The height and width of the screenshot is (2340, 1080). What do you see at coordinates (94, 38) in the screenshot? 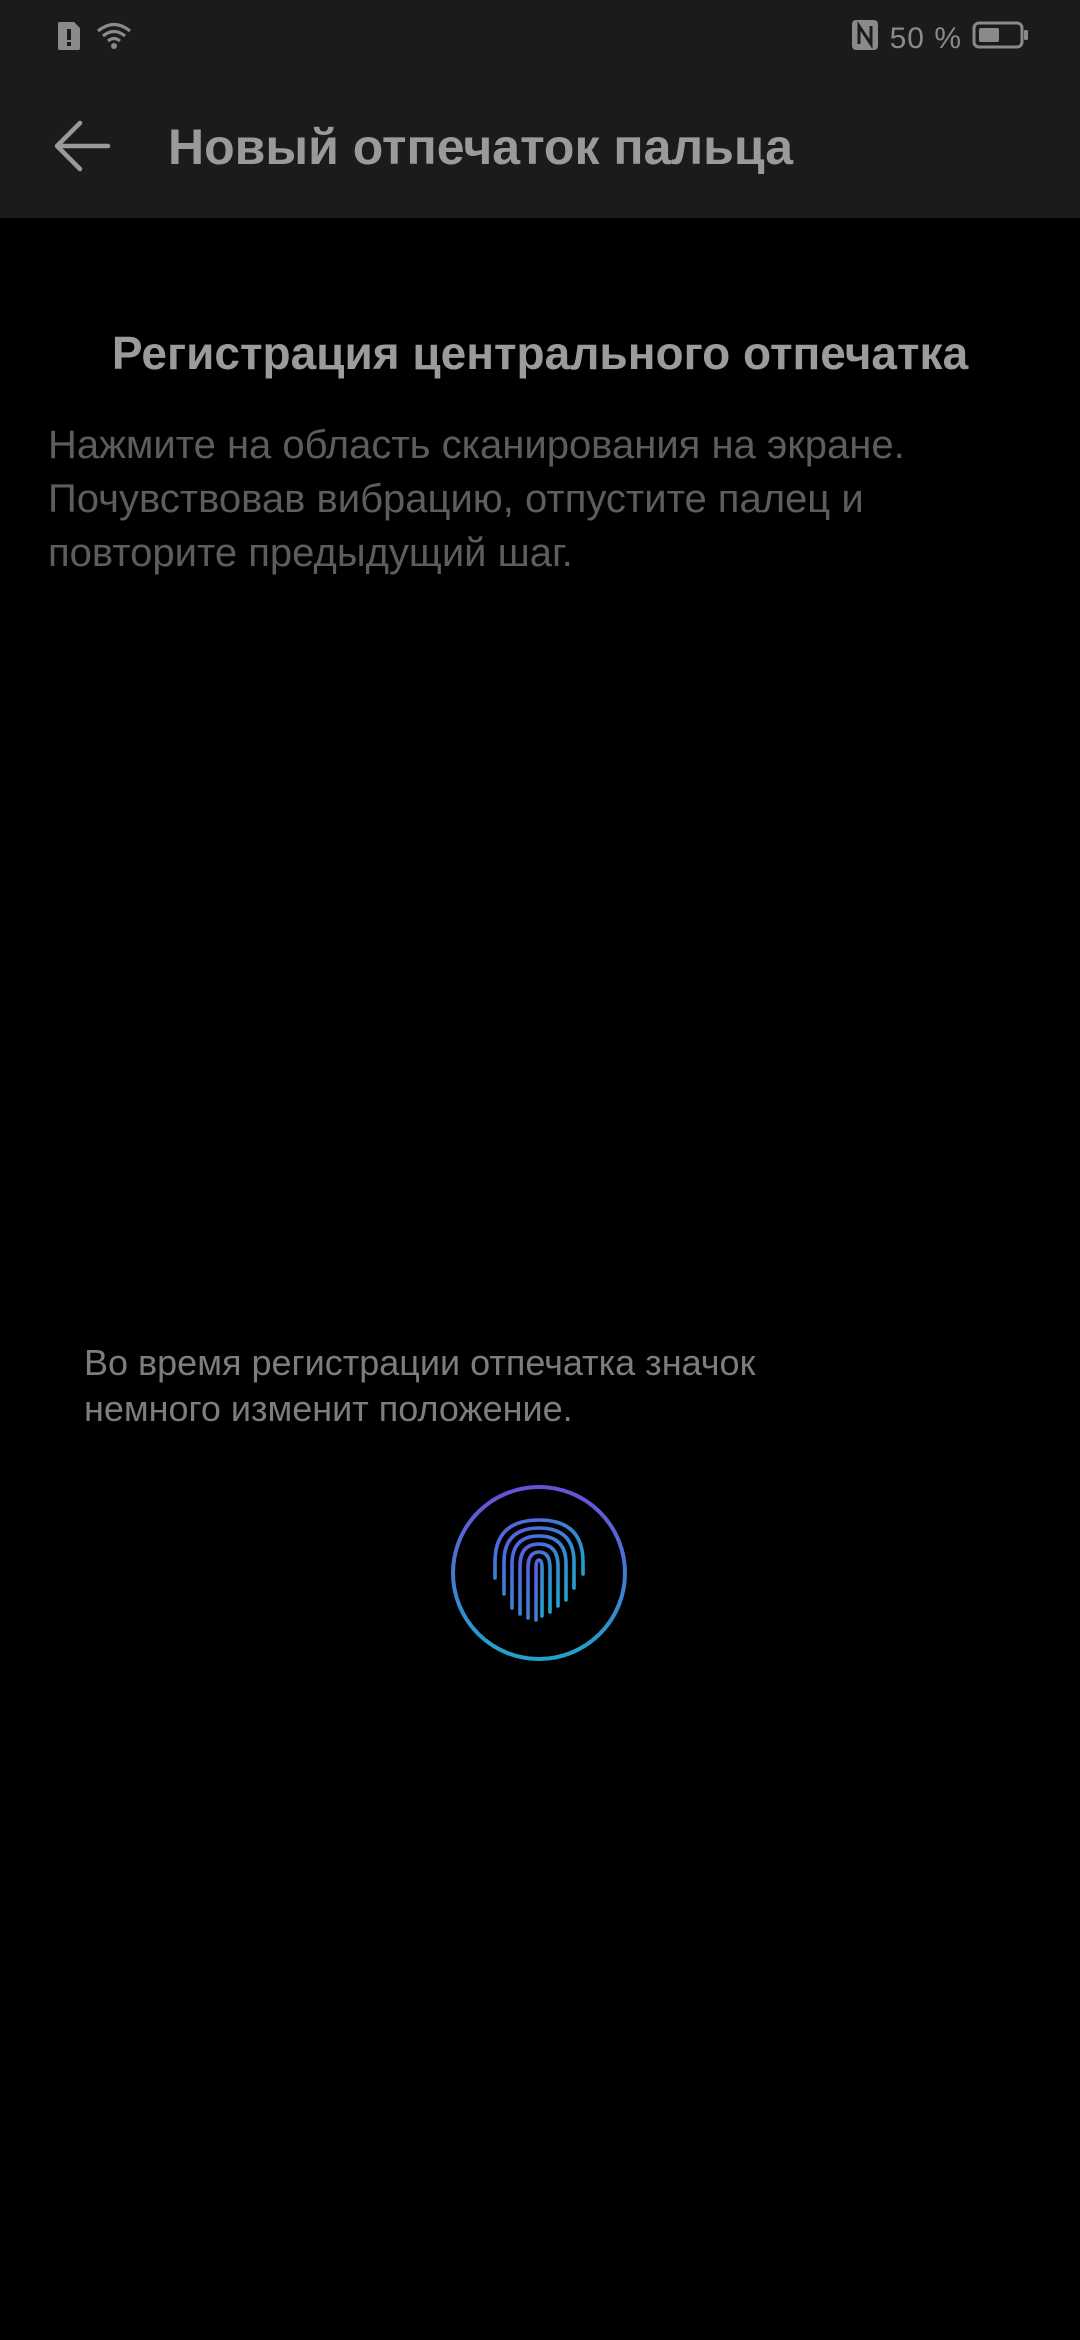
I see `status-left-icons` at bounding box center [94, 38].